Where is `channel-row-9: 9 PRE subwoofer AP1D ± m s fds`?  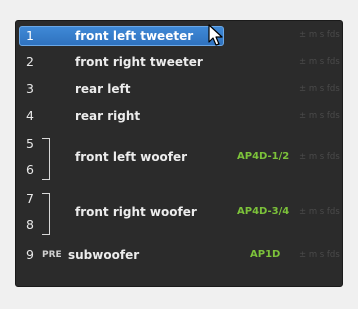 channel-row-9: 9 PRE subwoofer AP1D ± m s fds is located at coordinates (179, 255).